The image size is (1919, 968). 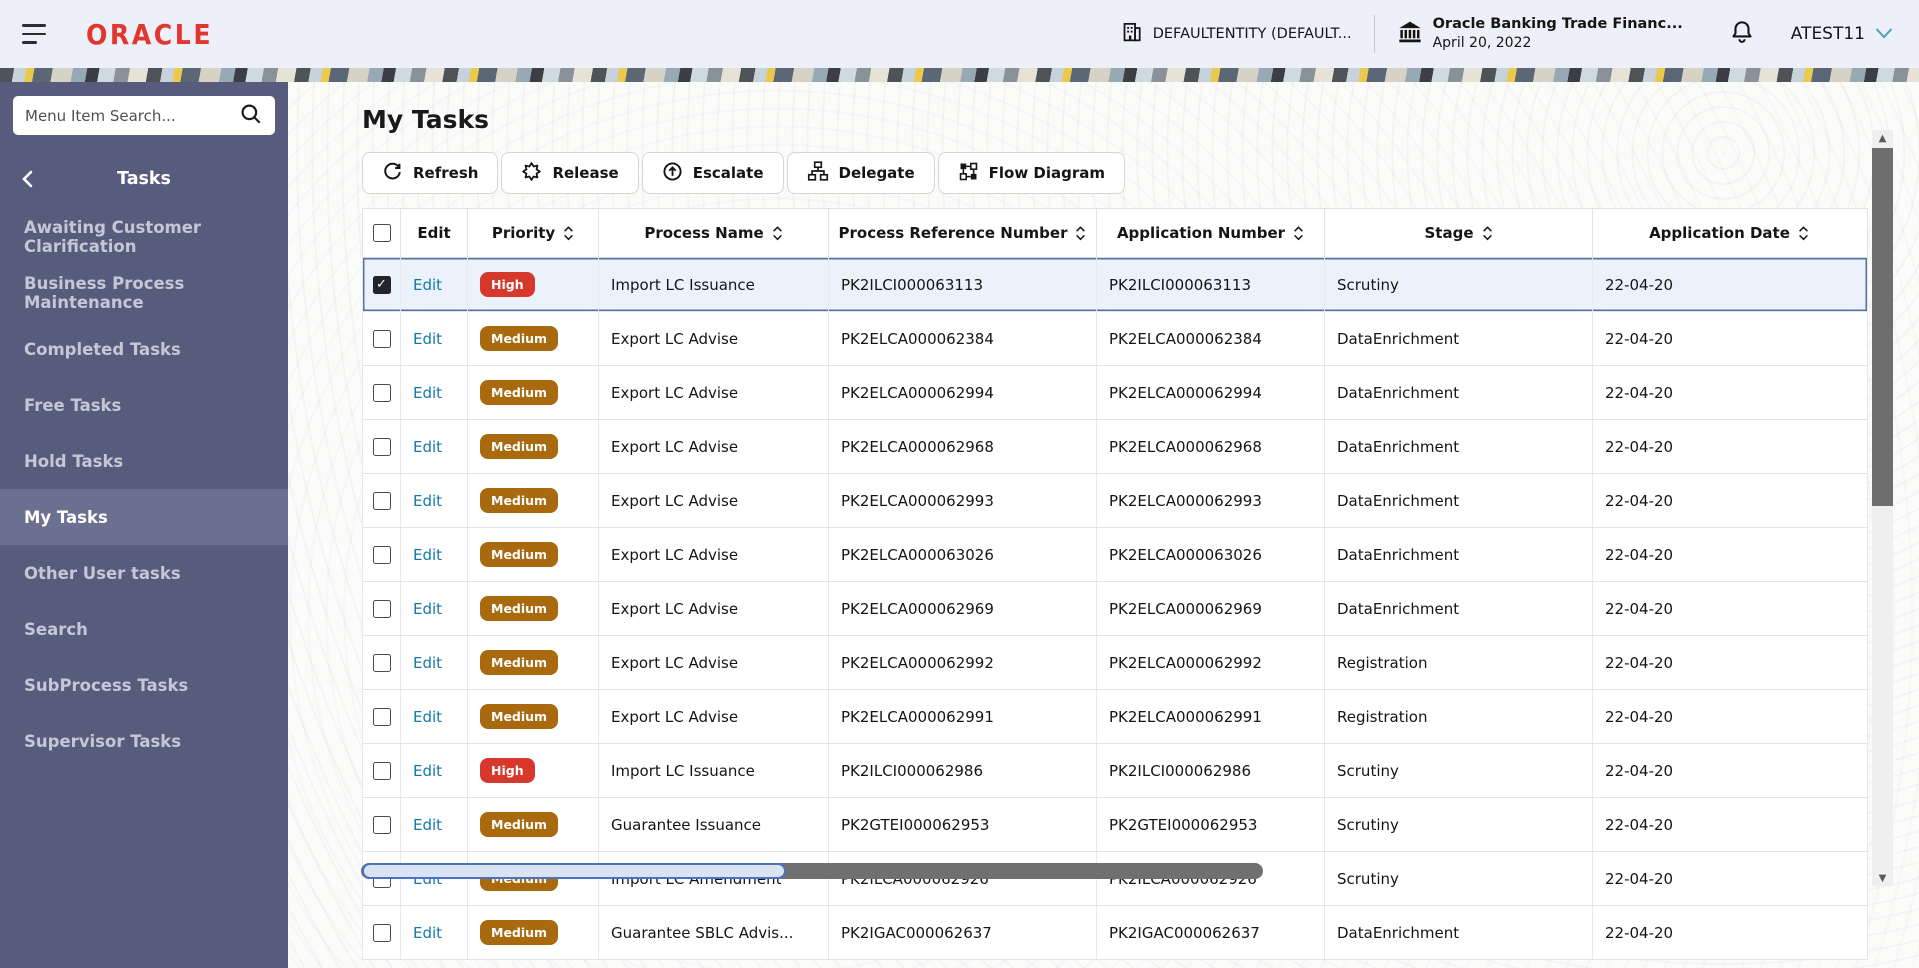 I want to click on escalate-button: Escalate, so click(x=712, y=173).